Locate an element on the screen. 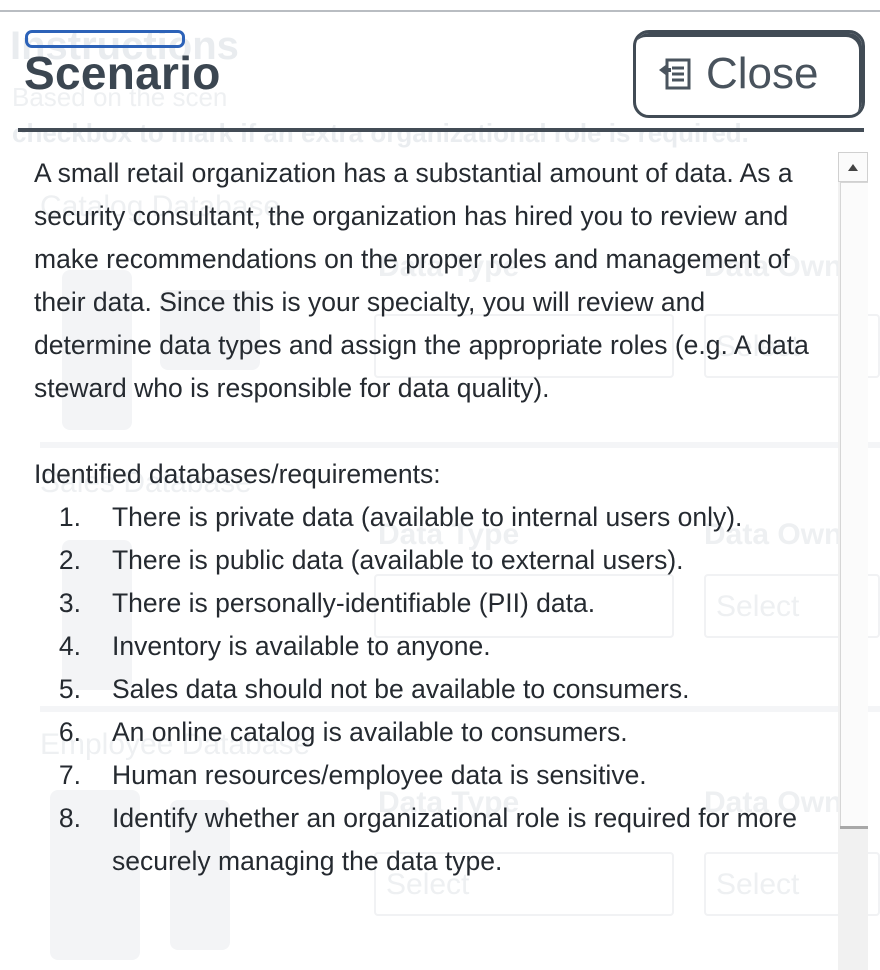 This screenshot has height=970, width=880. scrollbar-thumb is located at coordinates (854, 505).